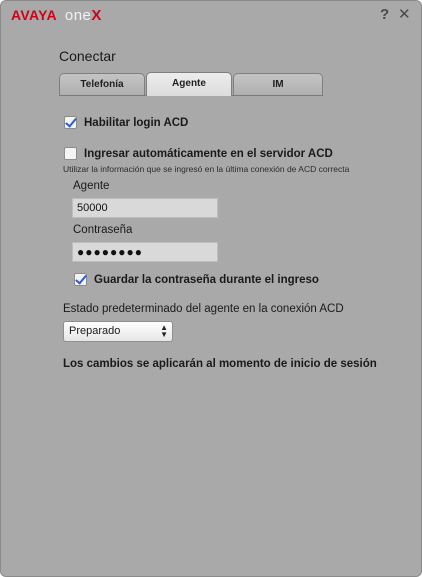 This screenshot has width=422, height=577. I want to click on auto-login-checkbox, so click(70, 153).